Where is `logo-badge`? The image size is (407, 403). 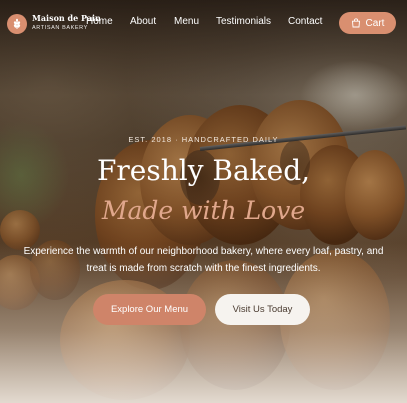
logo-badge is located at coordinates (17, 24).